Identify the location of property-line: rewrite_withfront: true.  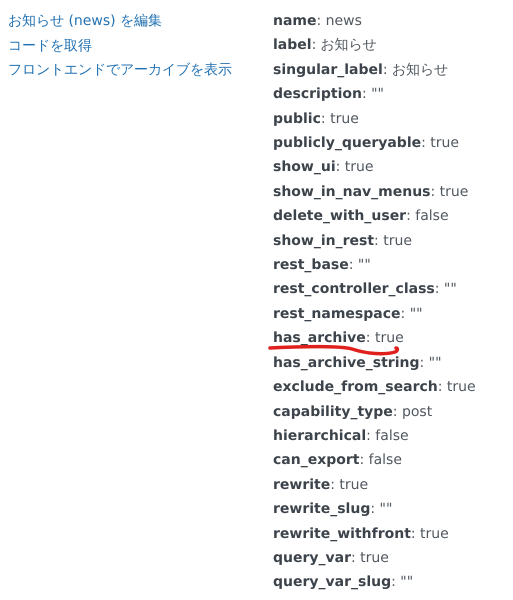
(361, 534).